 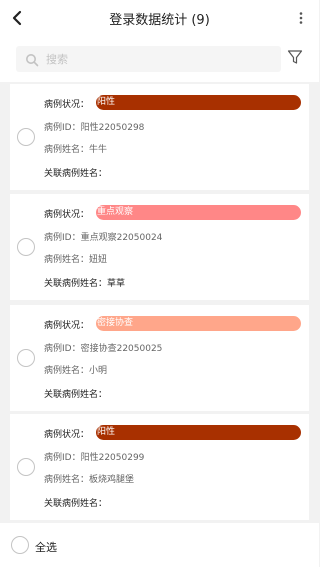 What do you see at coordinates (112, 128) in the screenshot?
I see `case-id-value: 阳性22050298` at bounding box center [112, 128].